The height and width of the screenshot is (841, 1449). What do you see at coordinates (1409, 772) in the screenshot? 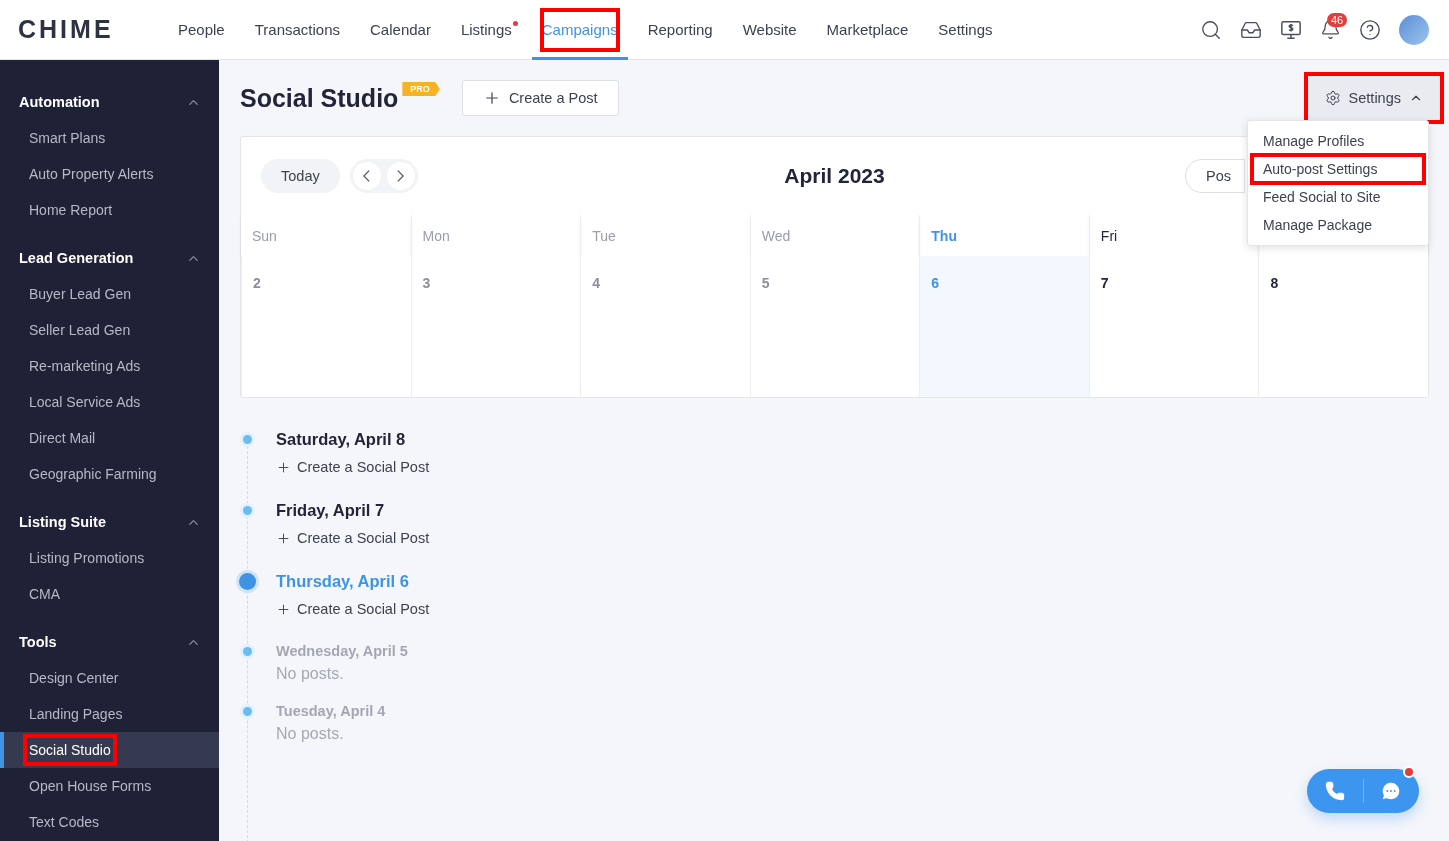
I see `notification-dot` at bounding box center [1409, 772].